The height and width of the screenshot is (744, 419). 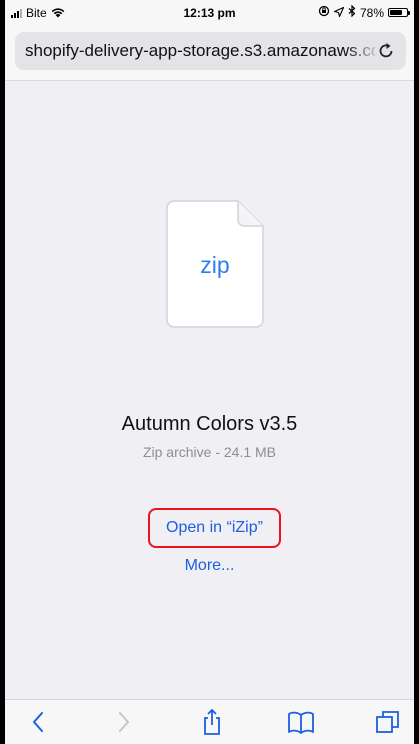 I want to click on share-icon, so click(x=212, y=722).